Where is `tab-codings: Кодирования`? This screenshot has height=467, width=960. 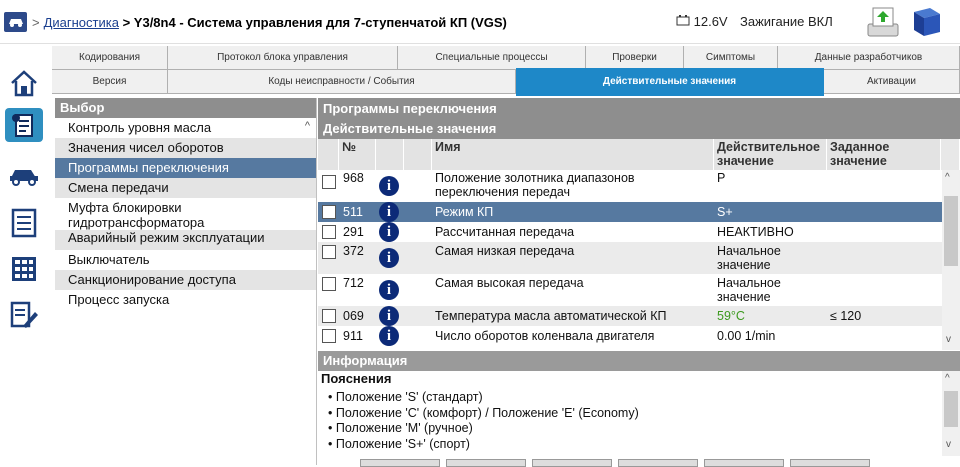
tab-codings: Кодирования is located at coordinates (110, 58).